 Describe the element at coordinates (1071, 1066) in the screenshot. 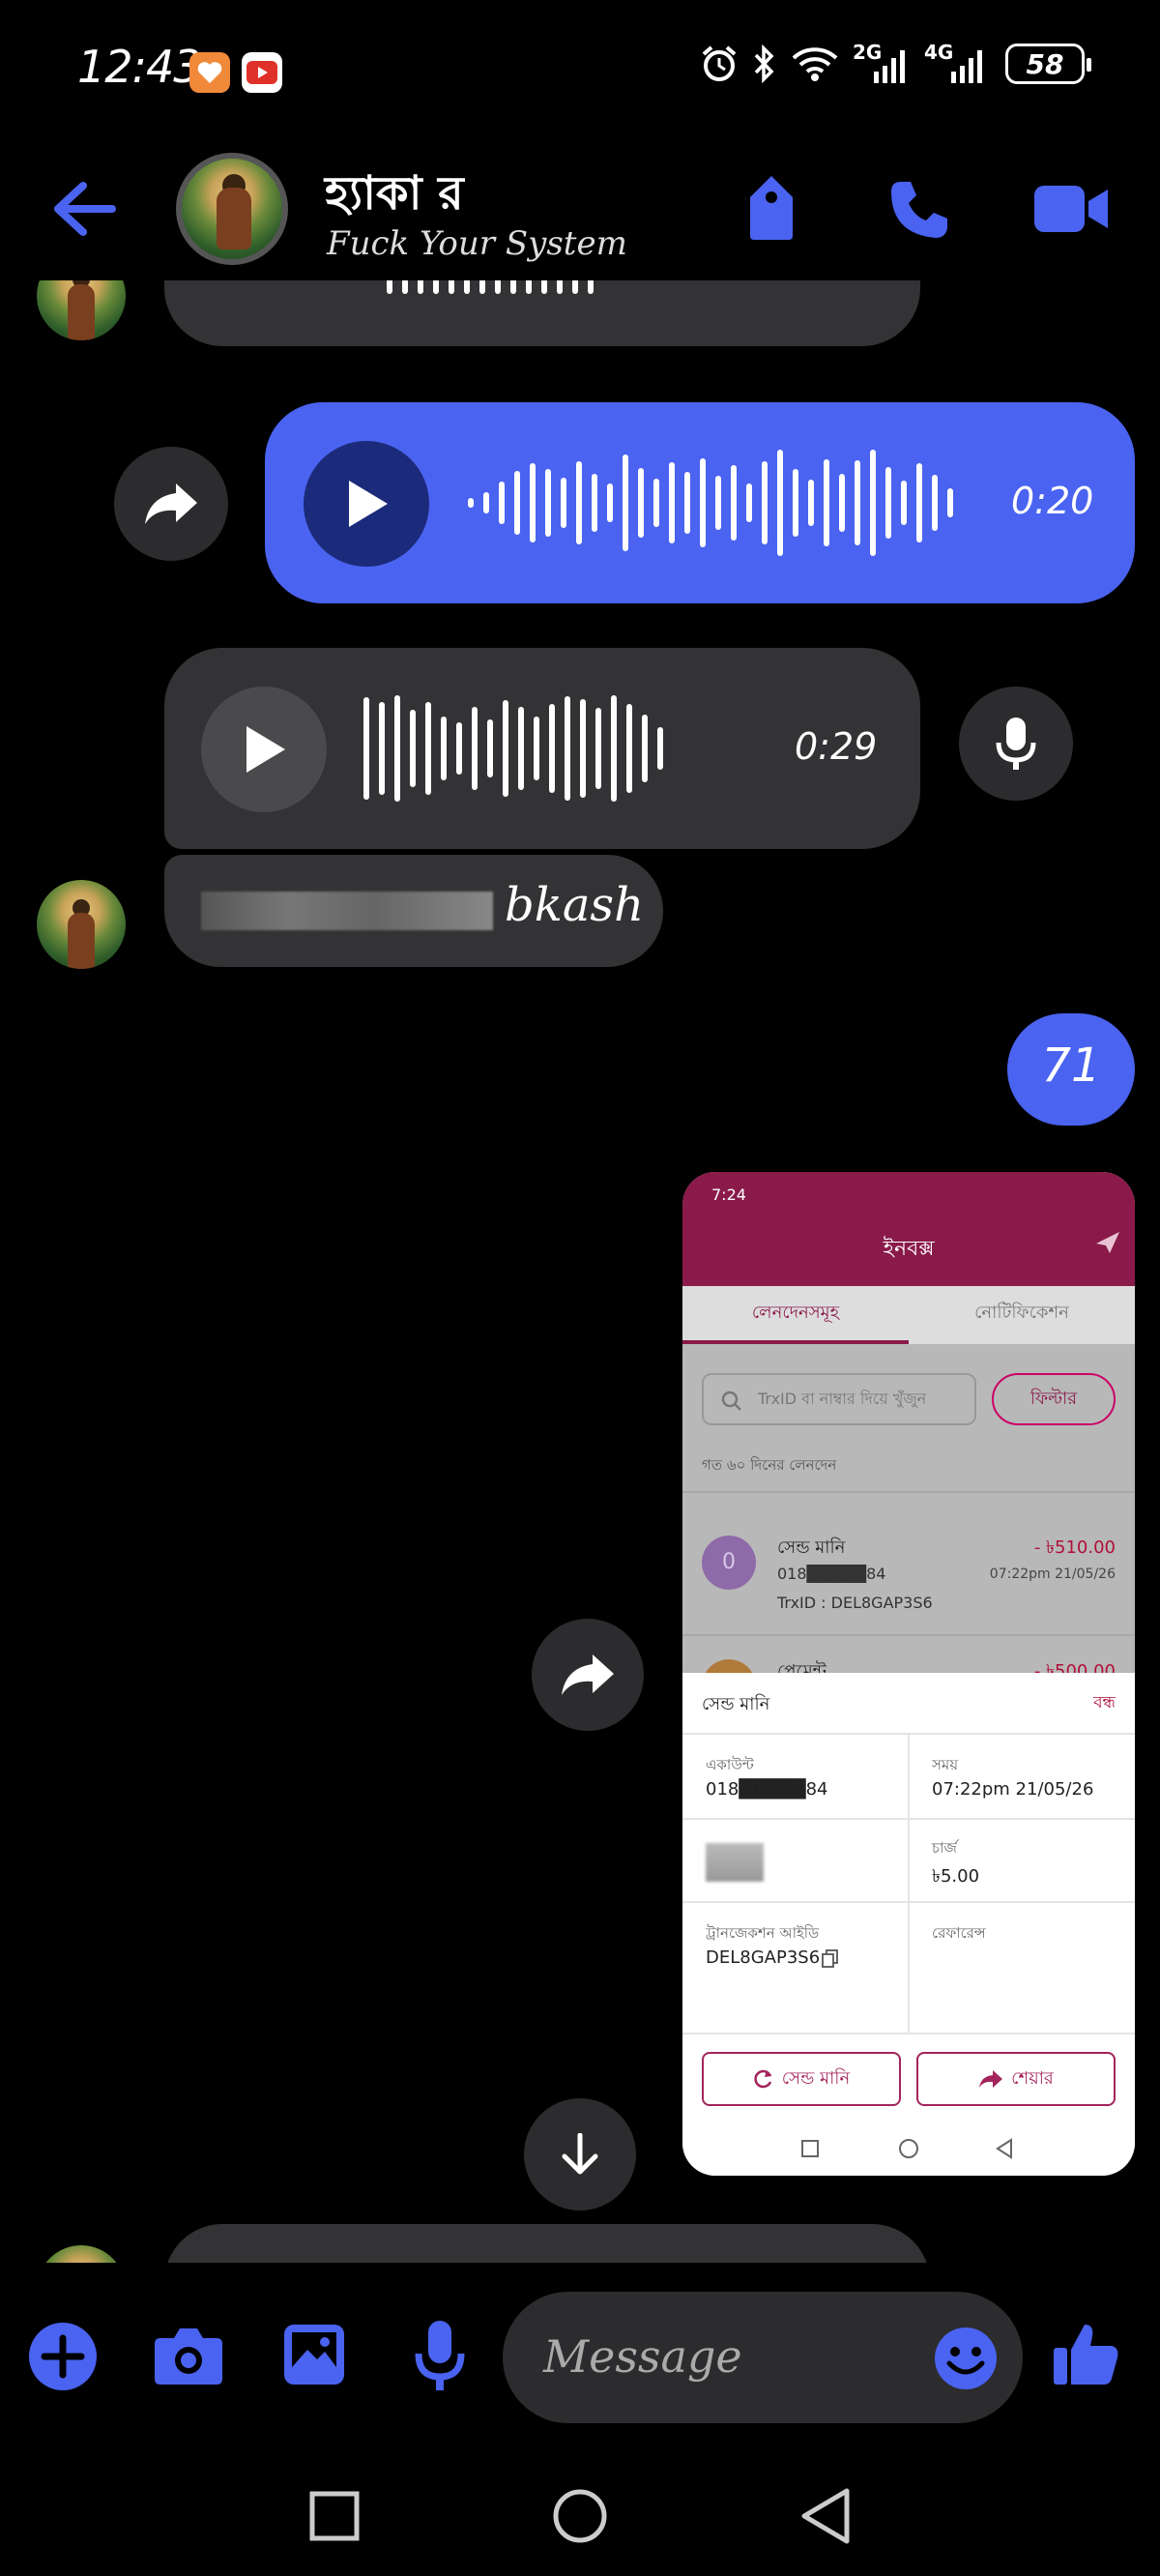

I see `message-text: 71` at that location.